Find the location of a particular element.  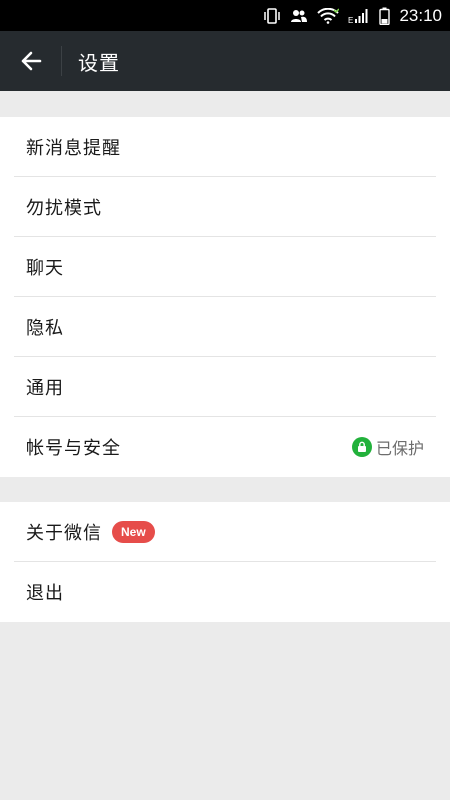

settings-item-label: 新消息提醒 is located at coordinates (73, 148).